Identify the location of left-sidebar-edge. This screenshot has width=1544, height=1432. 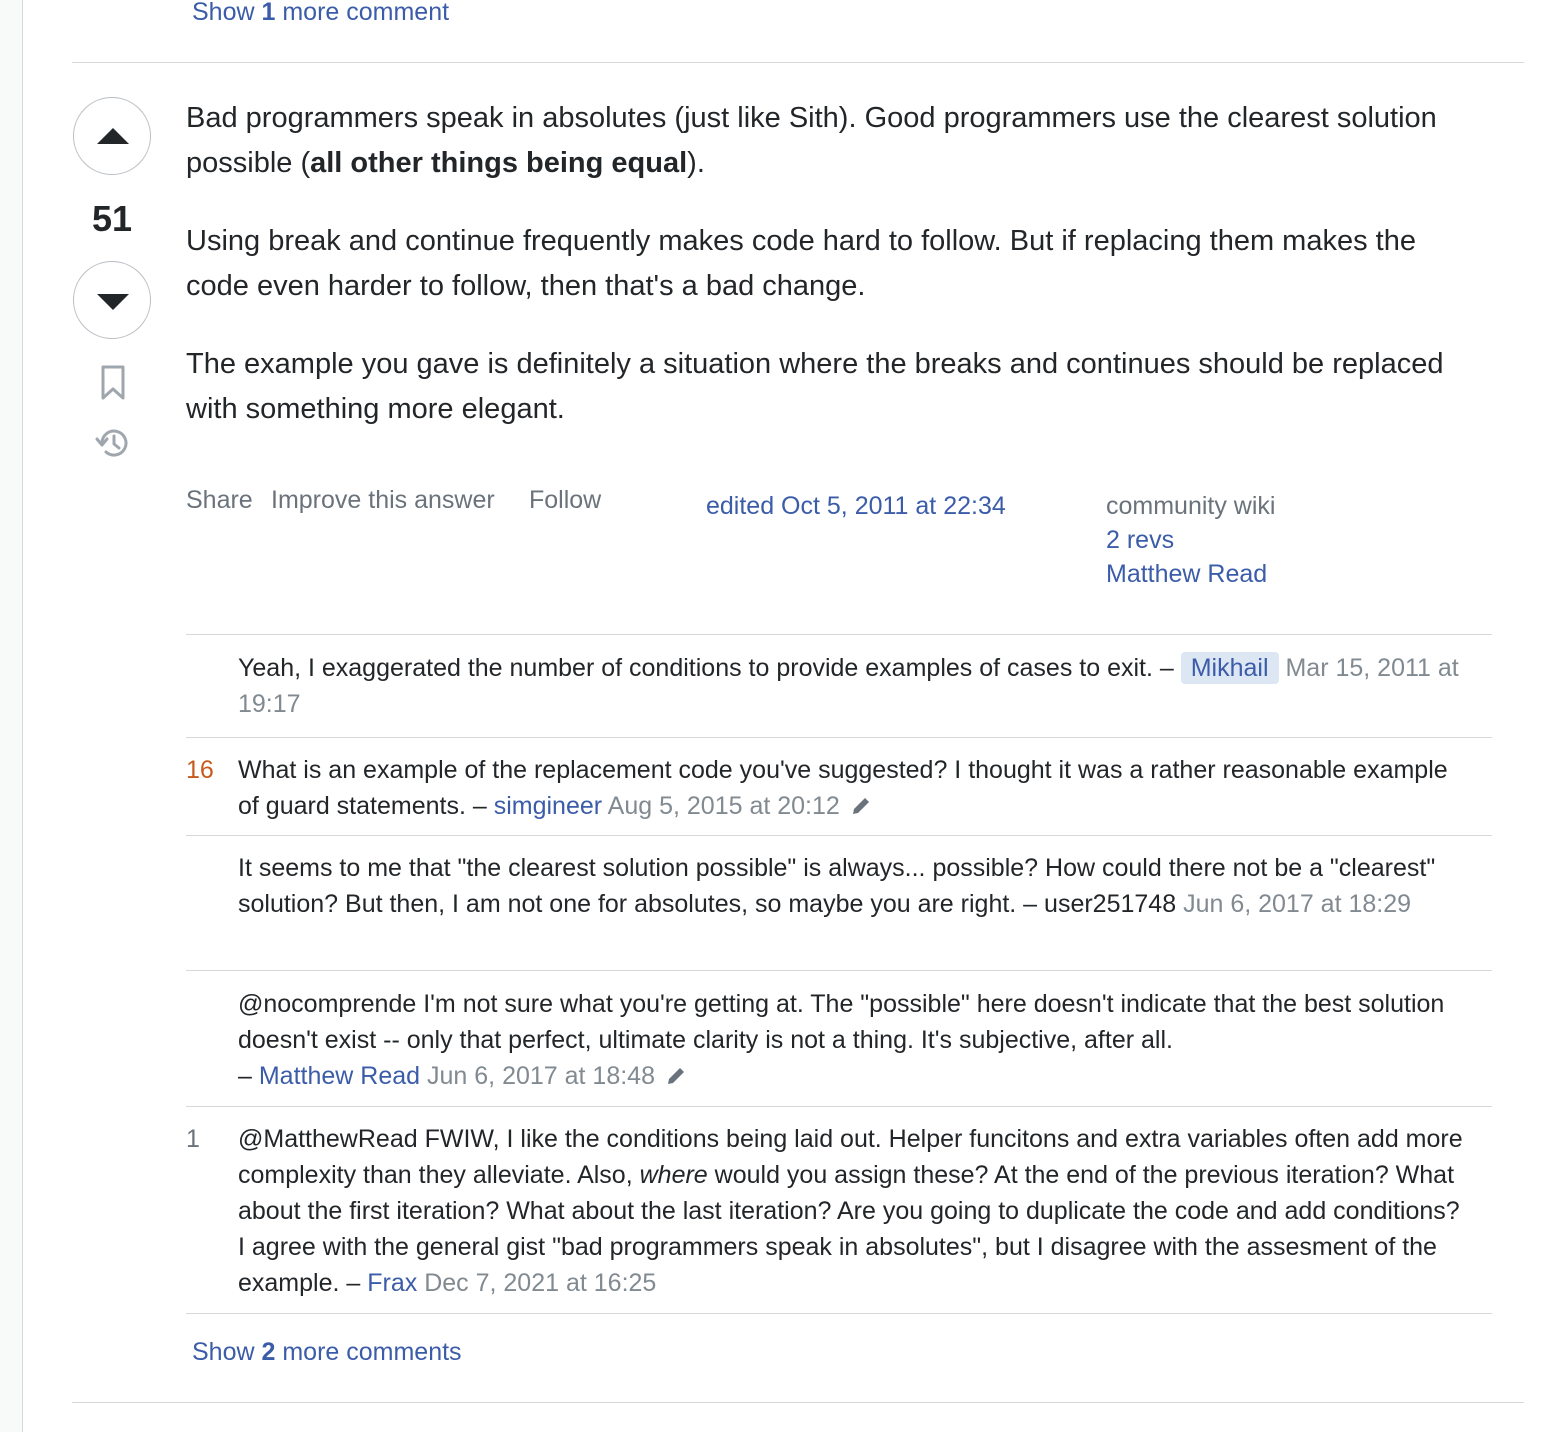
(11, 716).